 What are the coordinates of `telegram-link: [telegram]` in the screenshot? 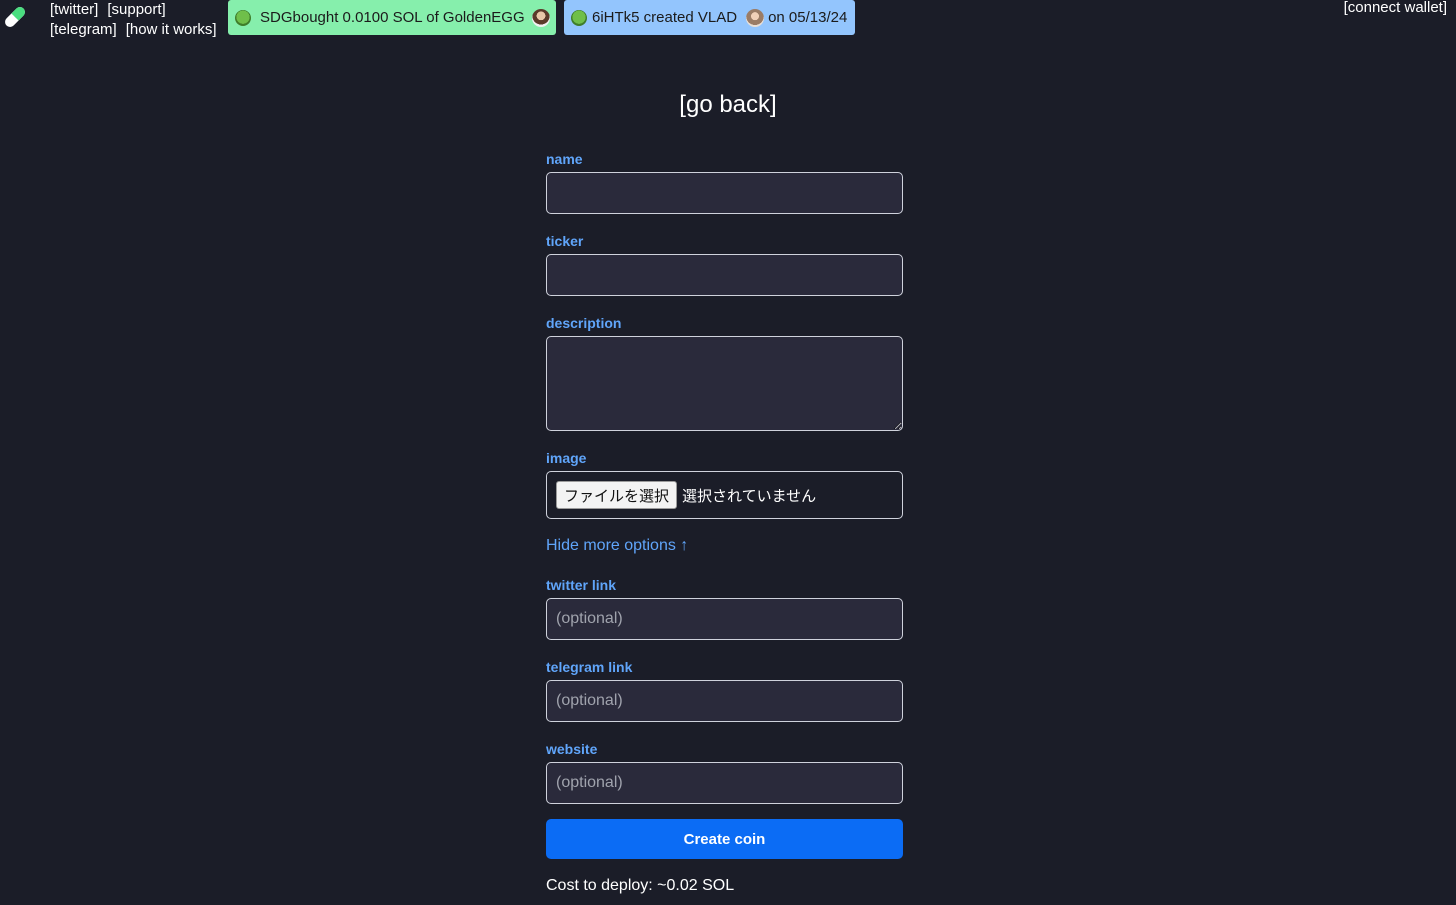 It's located at (83, 30).